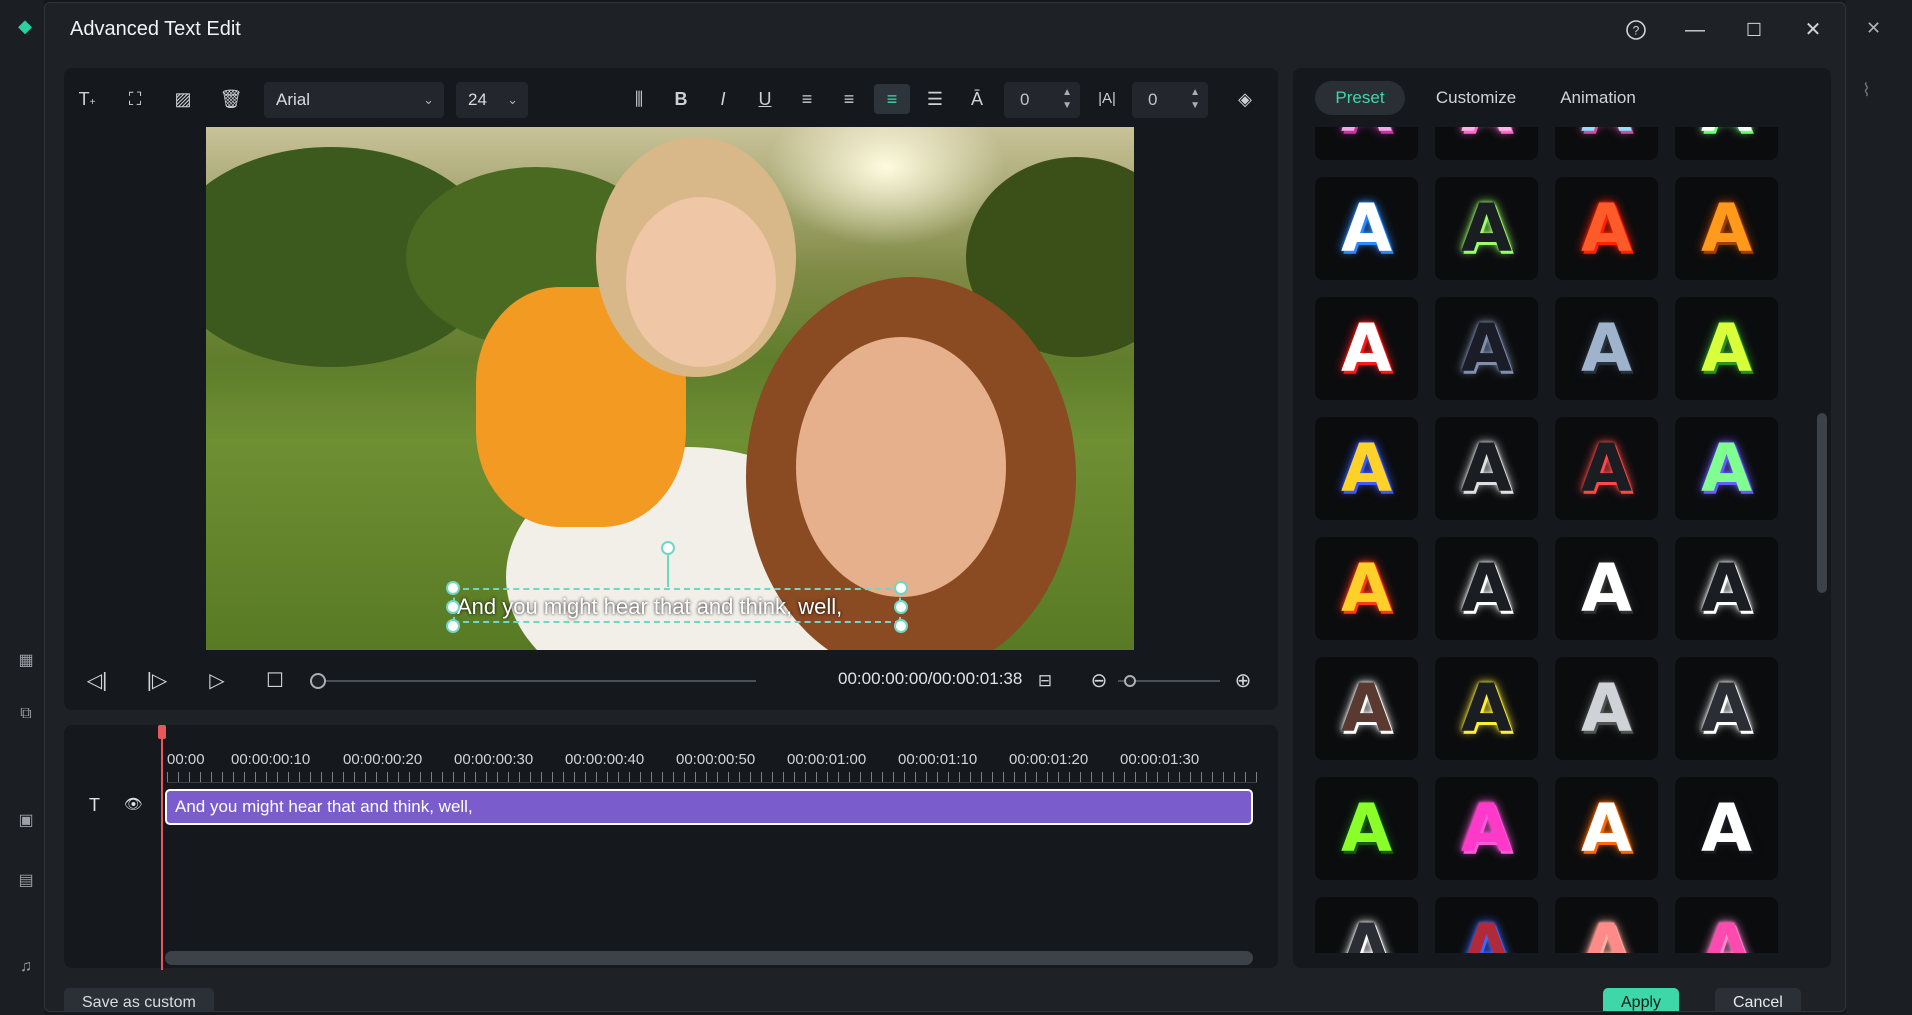 The image size is (1912, 1015). Describe the element at coordinates (139, 999) in the screenshot. I see `save-as-custom-button: Save as custom` at that location.